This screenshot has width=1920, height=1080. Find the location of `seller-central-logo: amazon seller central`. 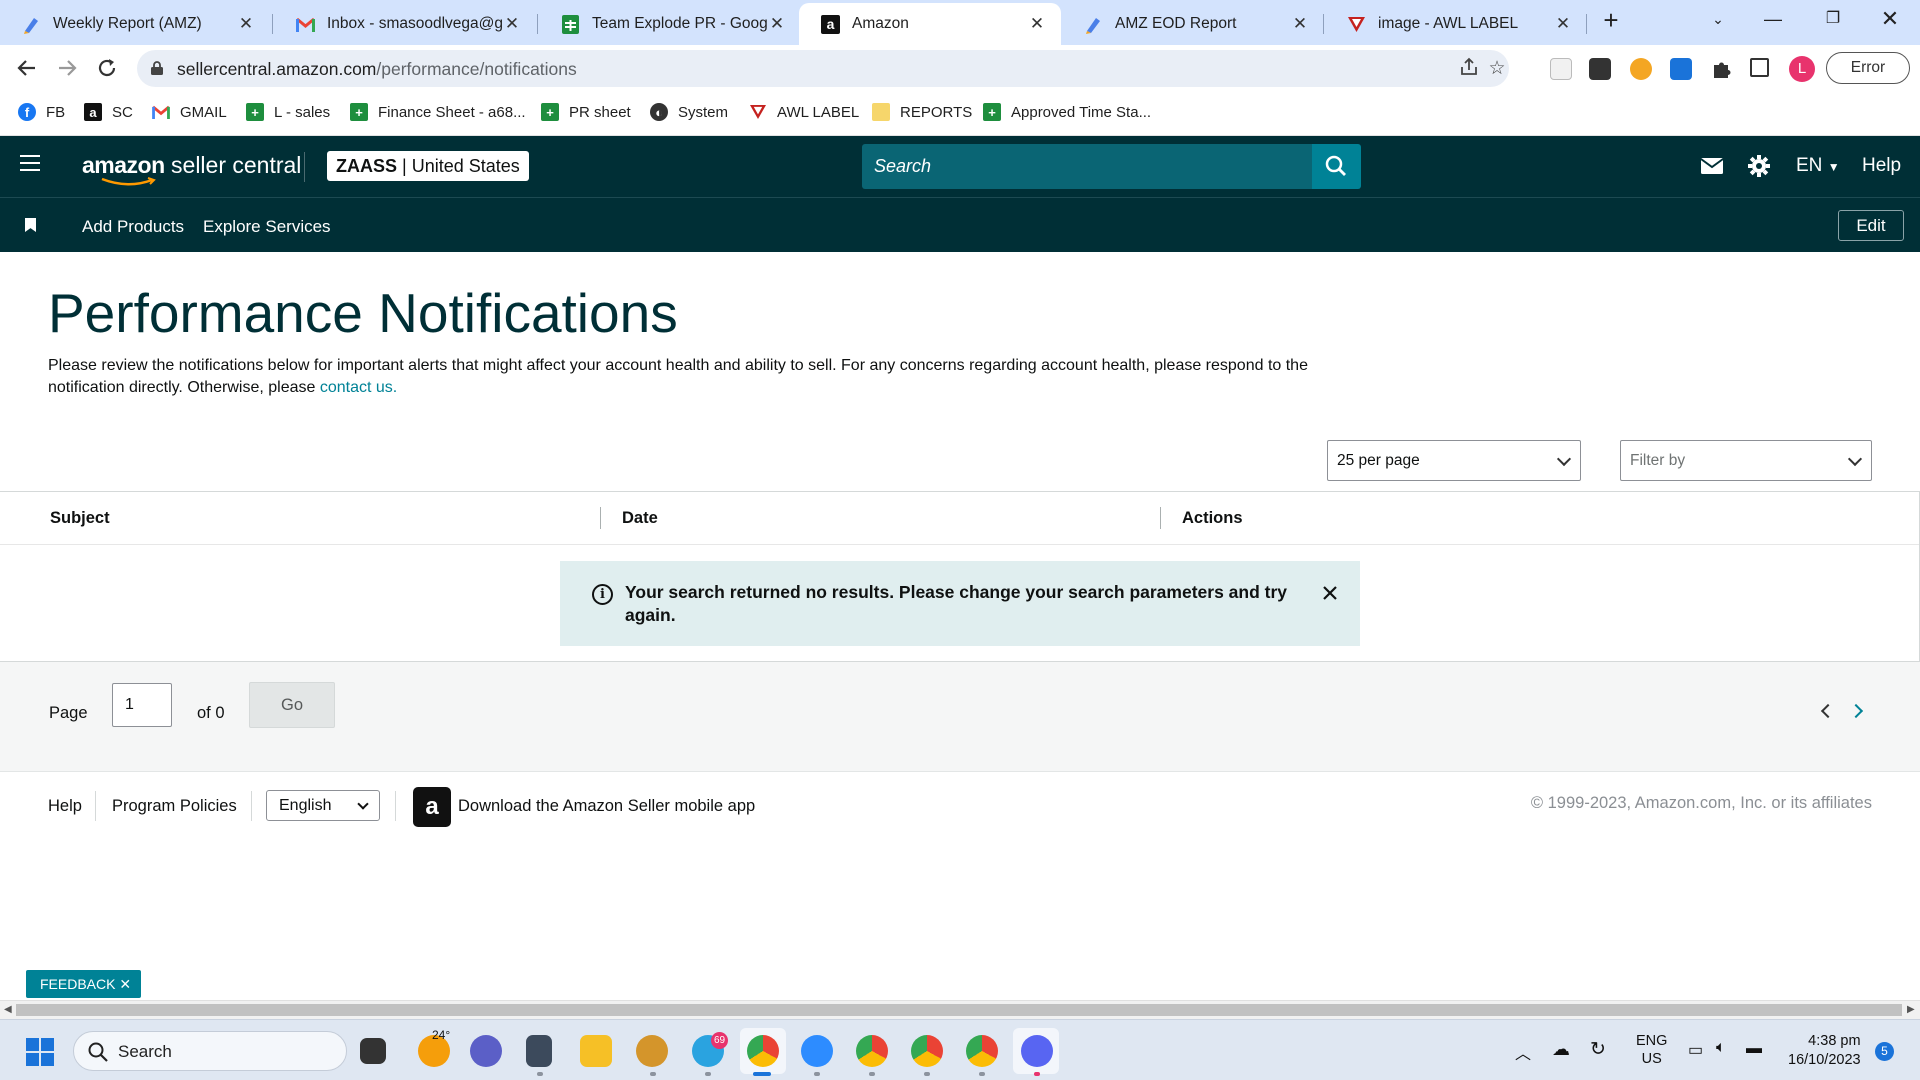

seller-central-logo: amazon seller central is located at coordinates (191, 169).